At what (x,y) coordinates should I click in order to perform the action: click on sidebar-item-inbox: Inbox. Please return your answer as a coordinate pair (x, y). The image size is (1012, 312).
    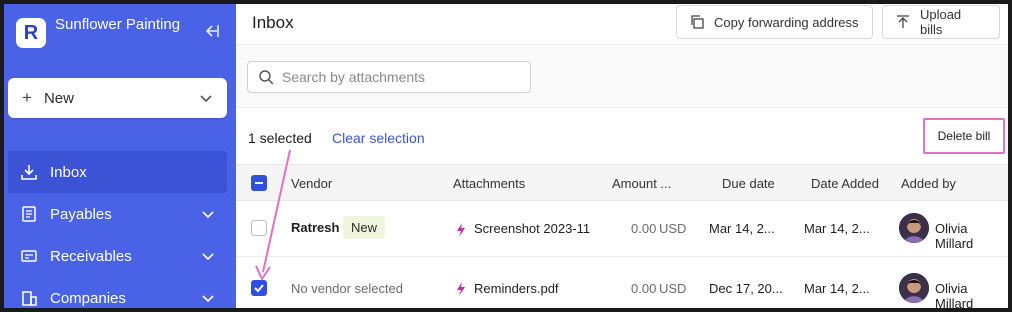
    Looking at the image, I should click on (117, 172).